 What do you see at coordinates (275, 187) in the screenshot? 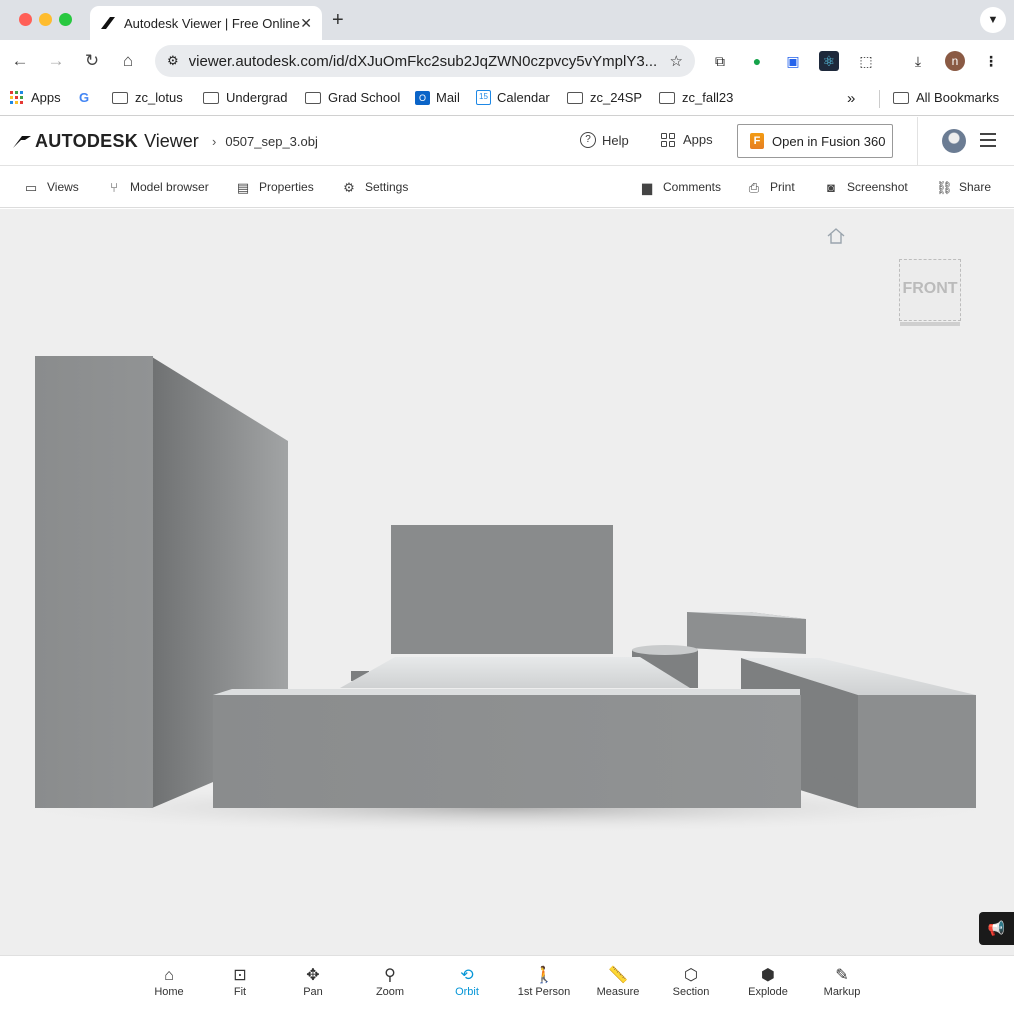
I see `properties-button: ▤ Properties` at bounding box center [275, 187].